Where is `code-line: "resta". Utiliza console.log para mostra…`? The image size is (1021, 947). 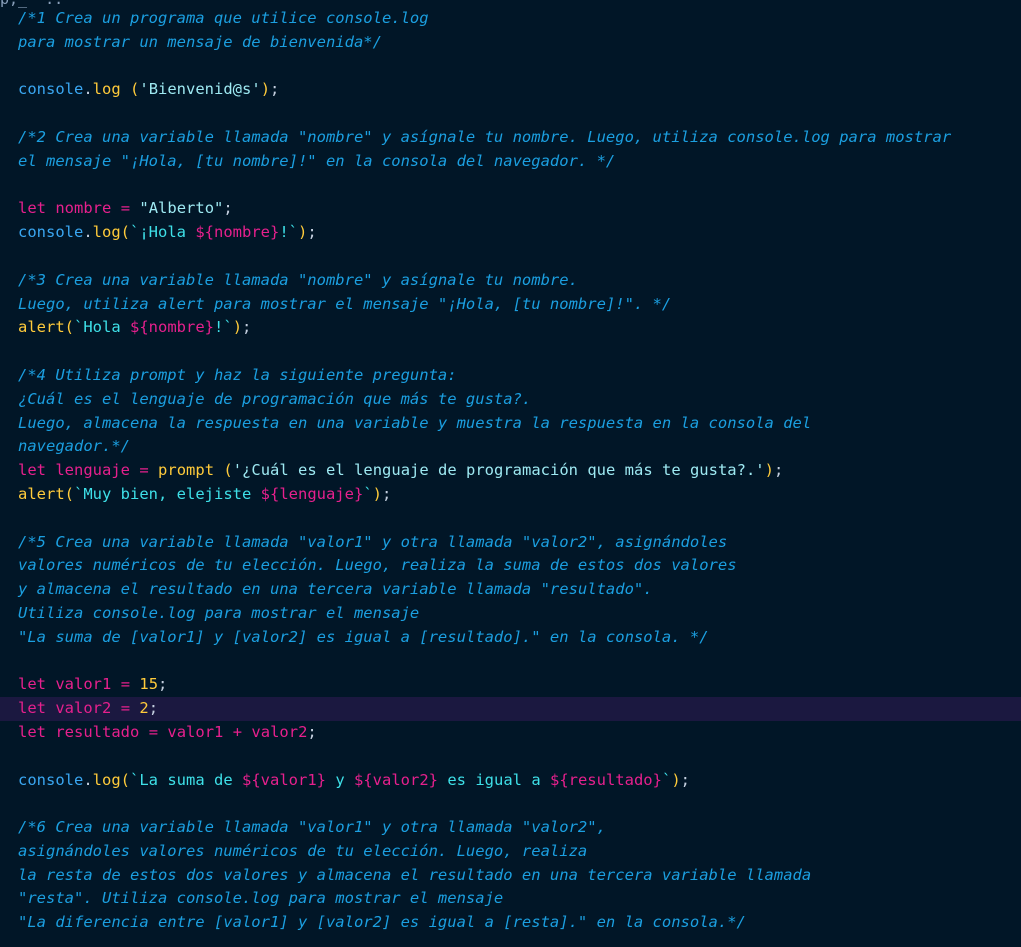 code-line: "resta". Utiliza console.log para mostra… is located at coordinates (510, 899).